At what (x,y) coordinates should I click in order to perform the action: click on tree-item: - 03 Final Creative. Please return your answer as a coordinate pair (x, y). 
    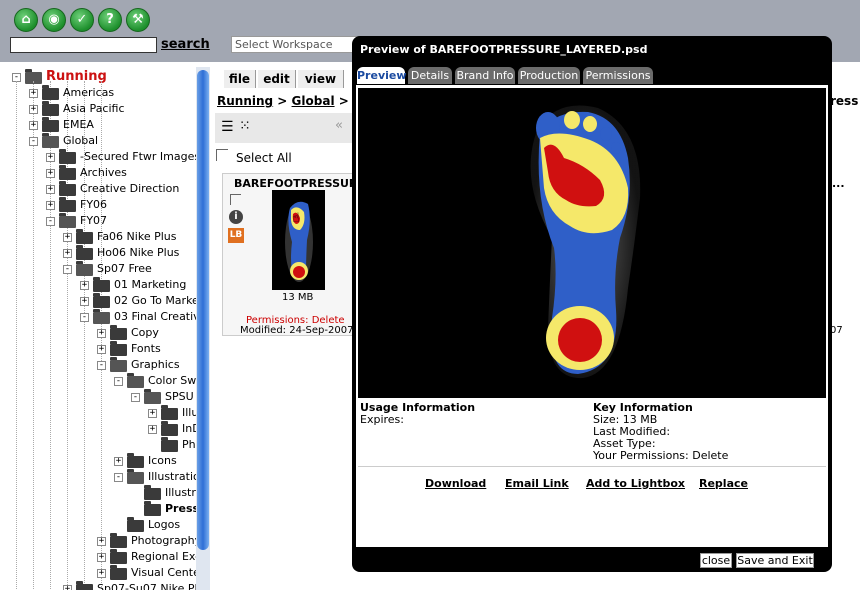
    Looking at the image, I should click on (103, 317).